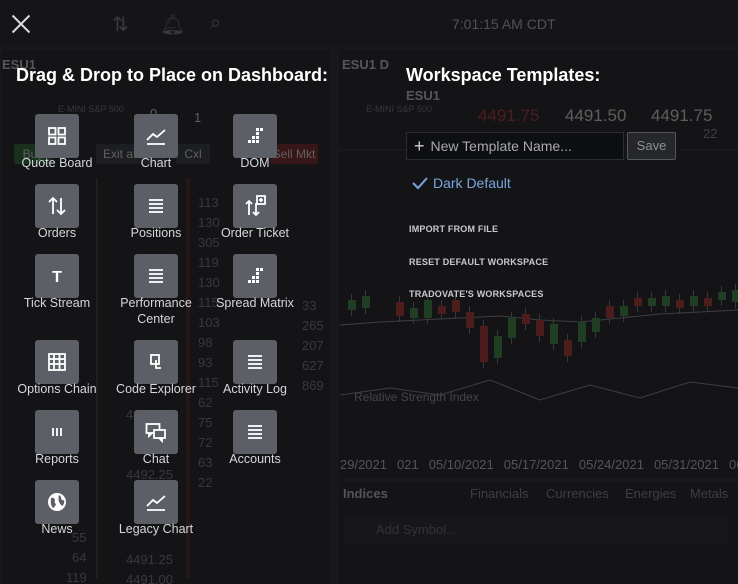 Image resolution: width=738 pixels, height=584 pixels. I want to click on widget-activity-log: Activity Log, so click(255, 368).